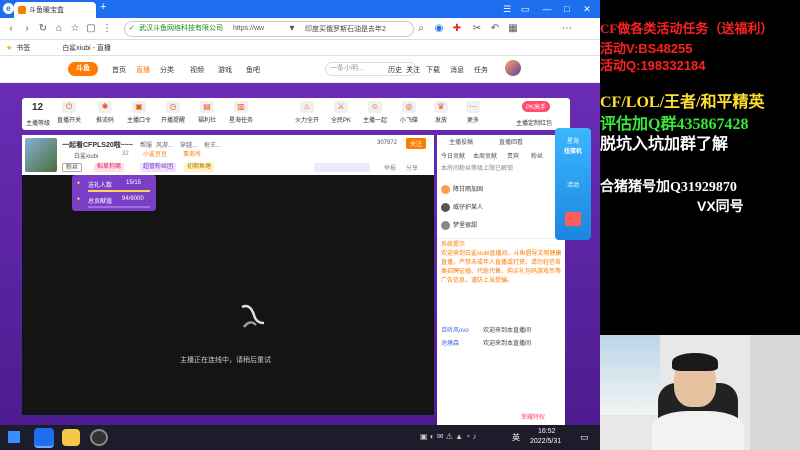 Image resolution: width=800 pixels, height=450 pixels. I want to click on bookmark-icon: ▢, so click(91, 29).